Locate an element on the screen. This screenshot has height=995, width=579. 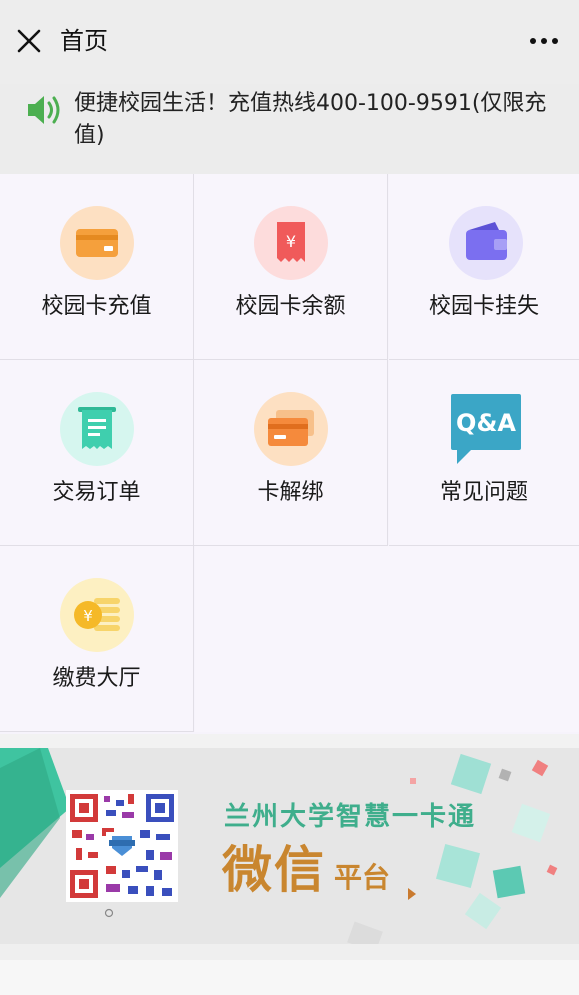
grid-item-label: 校园卡余额 is located at coordinates (290, 306).